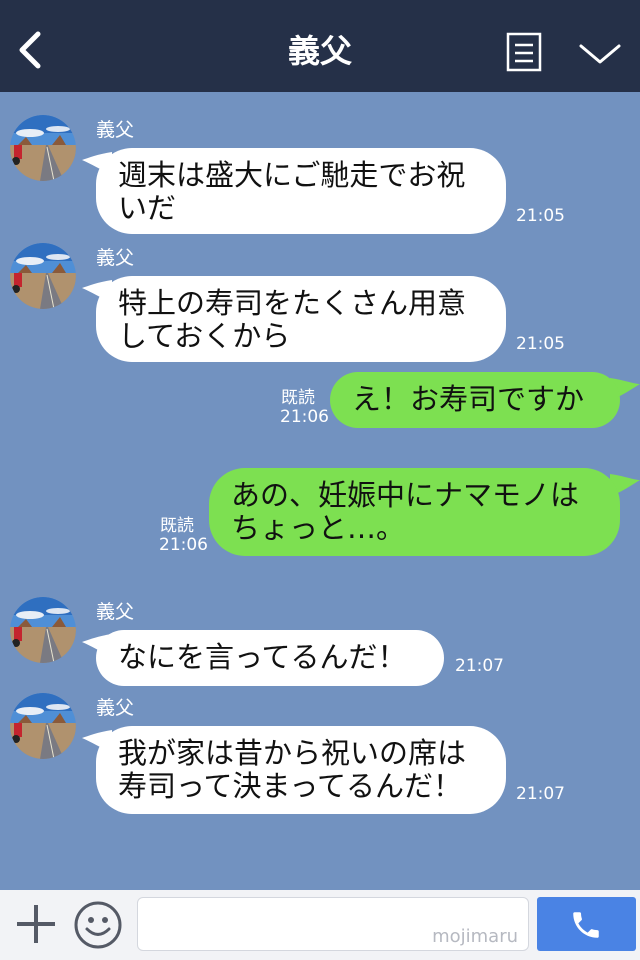 Image resolution: width=640 pixels, height=960 pixels. What do you see at coordinates (475, 400) in the screenshot?
I see `message-bubble: え！お寿司ですか` at bounding box center [475, 400].